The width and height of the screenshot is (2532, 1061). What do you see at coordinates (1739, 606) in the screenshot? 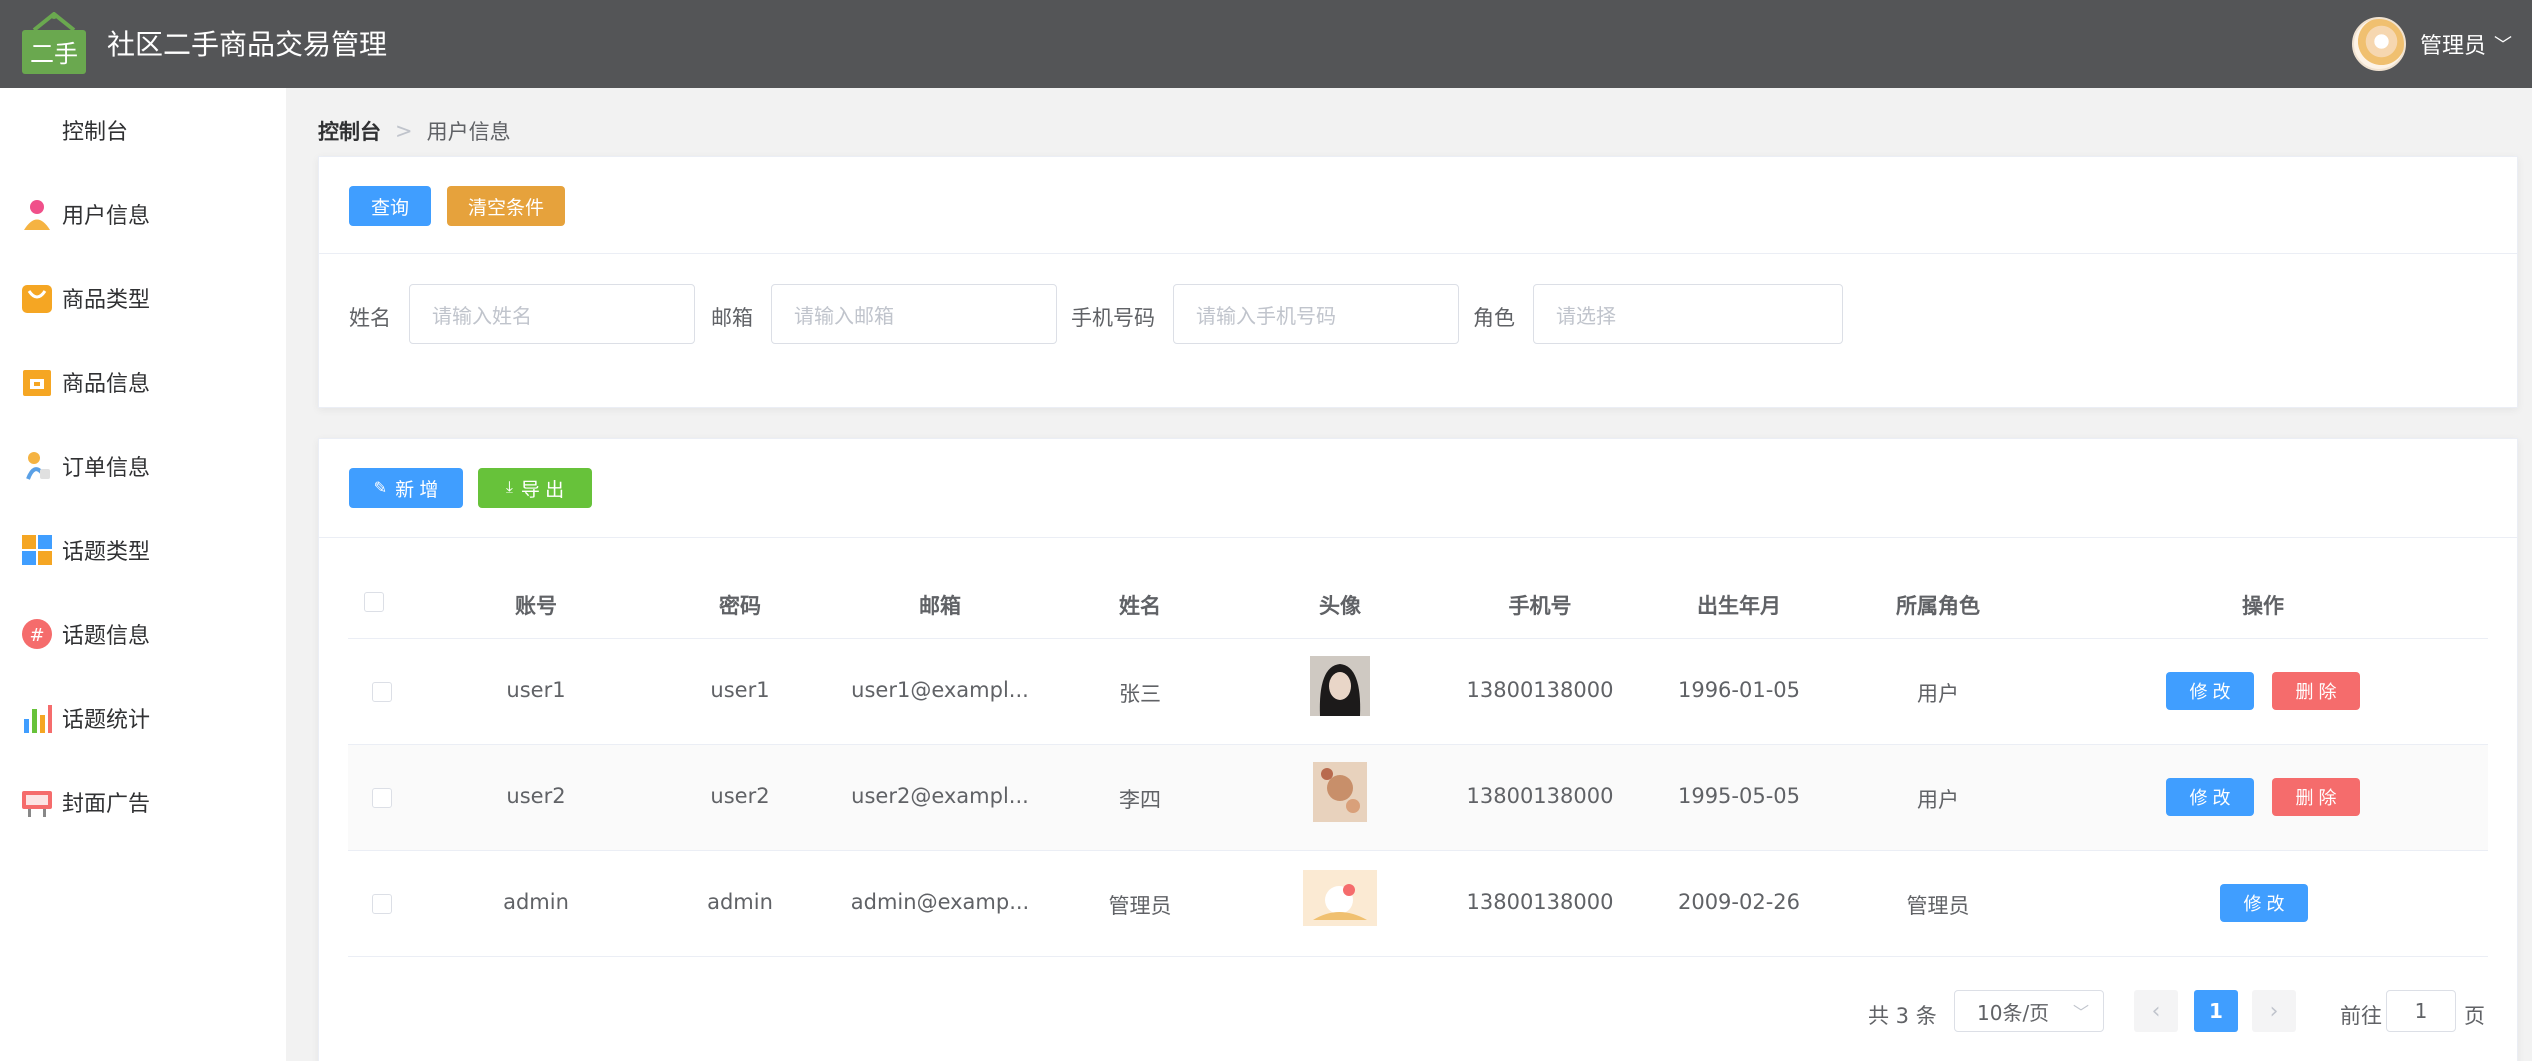
I see `column-header: 出生年月` at bounding box center [1739, 606].